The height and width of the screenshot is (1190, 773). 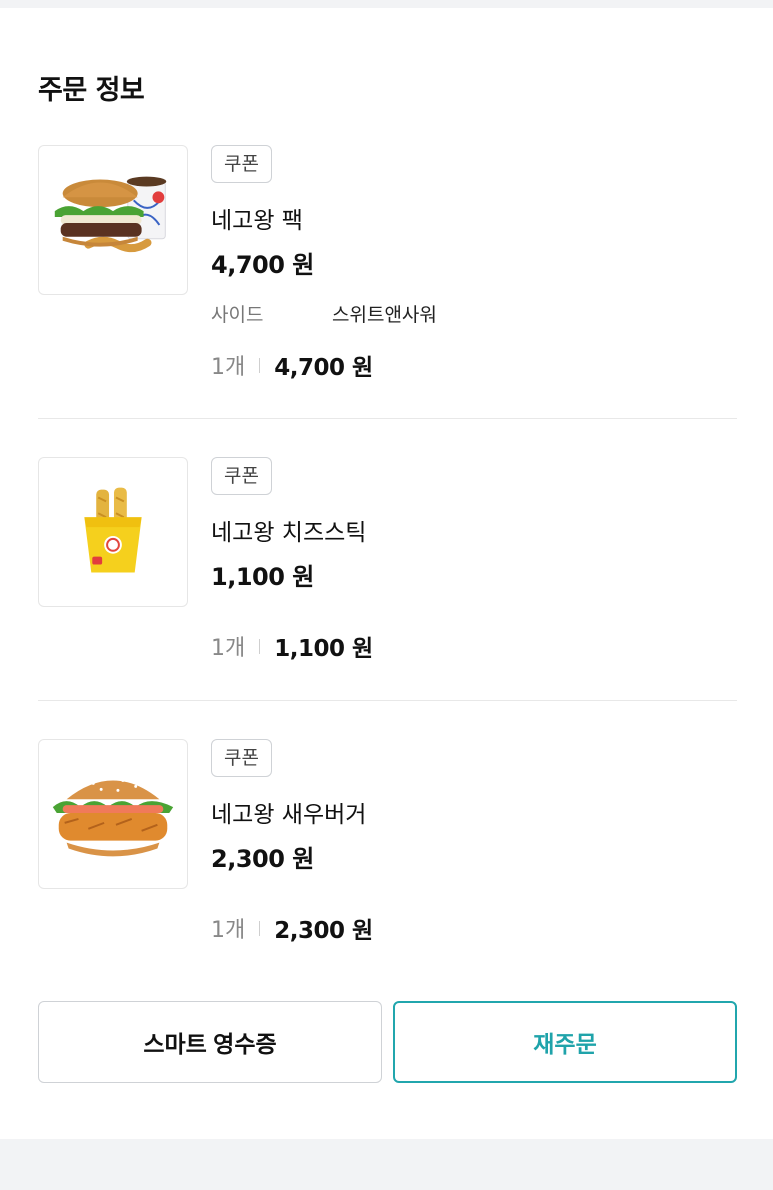 I want to click on quantity-row: 1개 2,300 원, so click(x=292, y=928).